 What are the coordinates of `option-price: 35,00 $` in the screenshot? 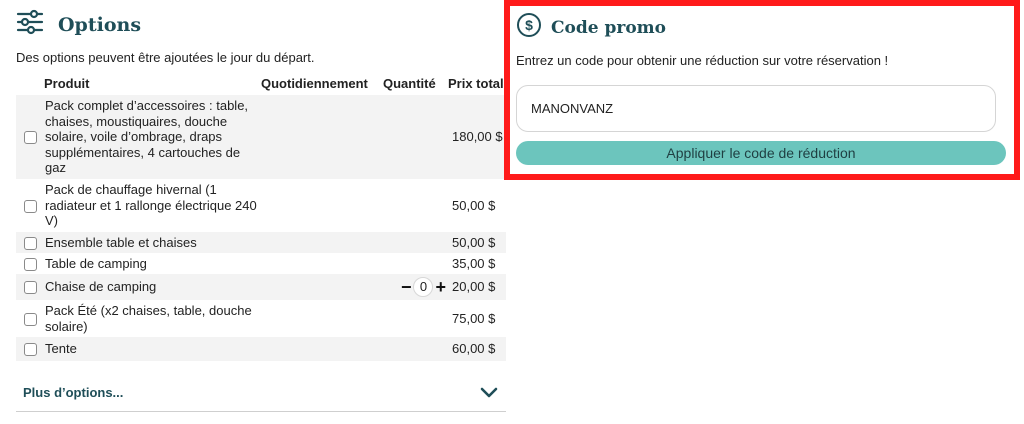 It's located at (477, 263).